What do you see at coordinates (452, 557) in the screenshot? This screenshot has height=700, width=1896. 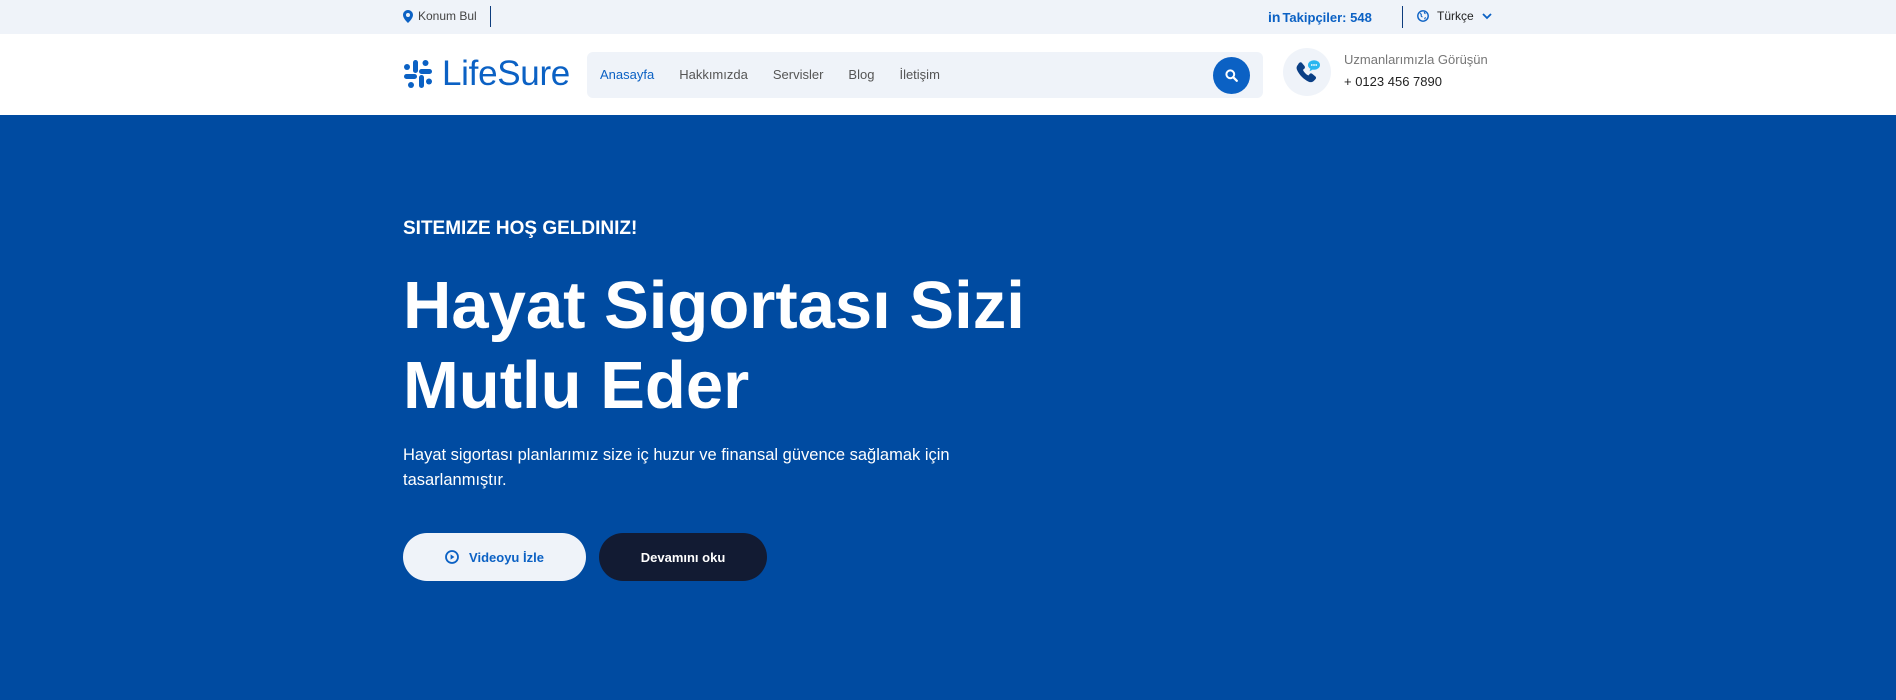 I see `play-icon` at bounding box center [452, 557].